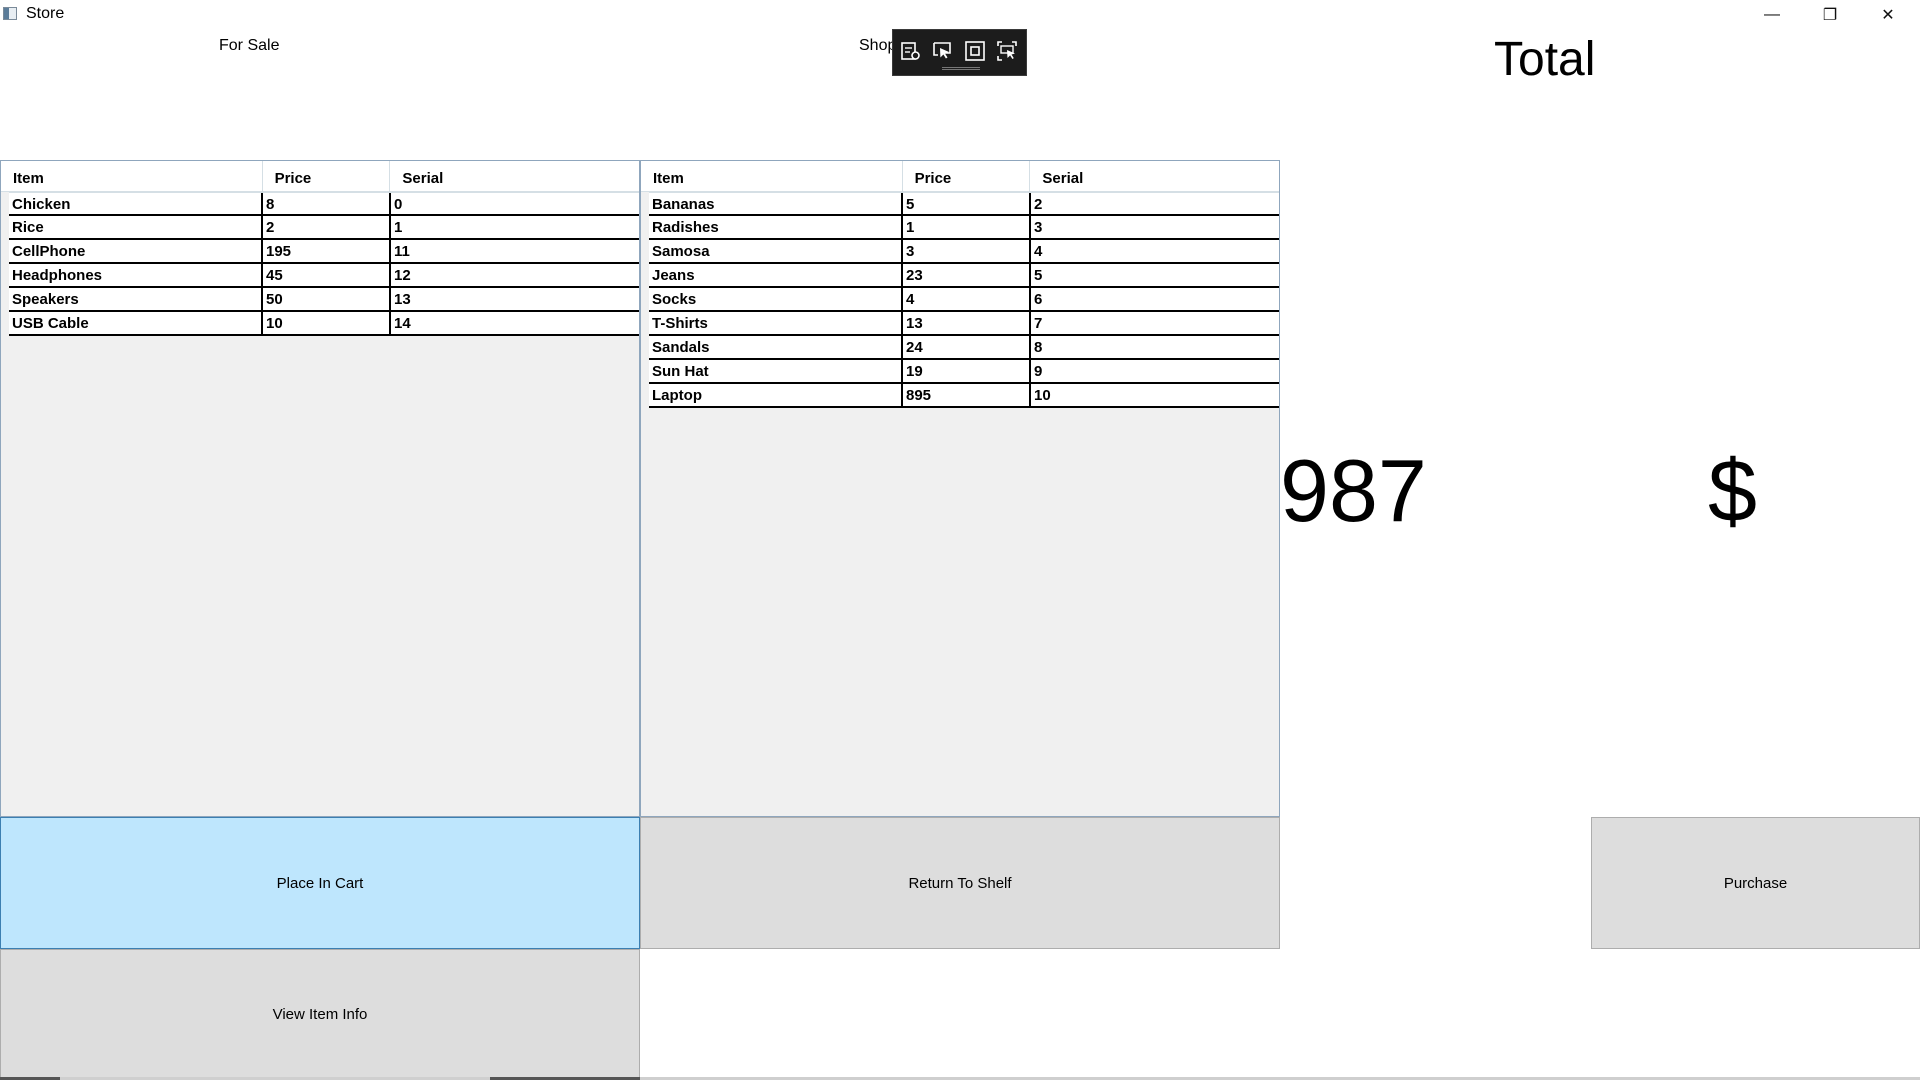 Image resolution: width=1920 pixels, height=1080 pixels. I want to click on cell-serial: 13, so click(515, 299).